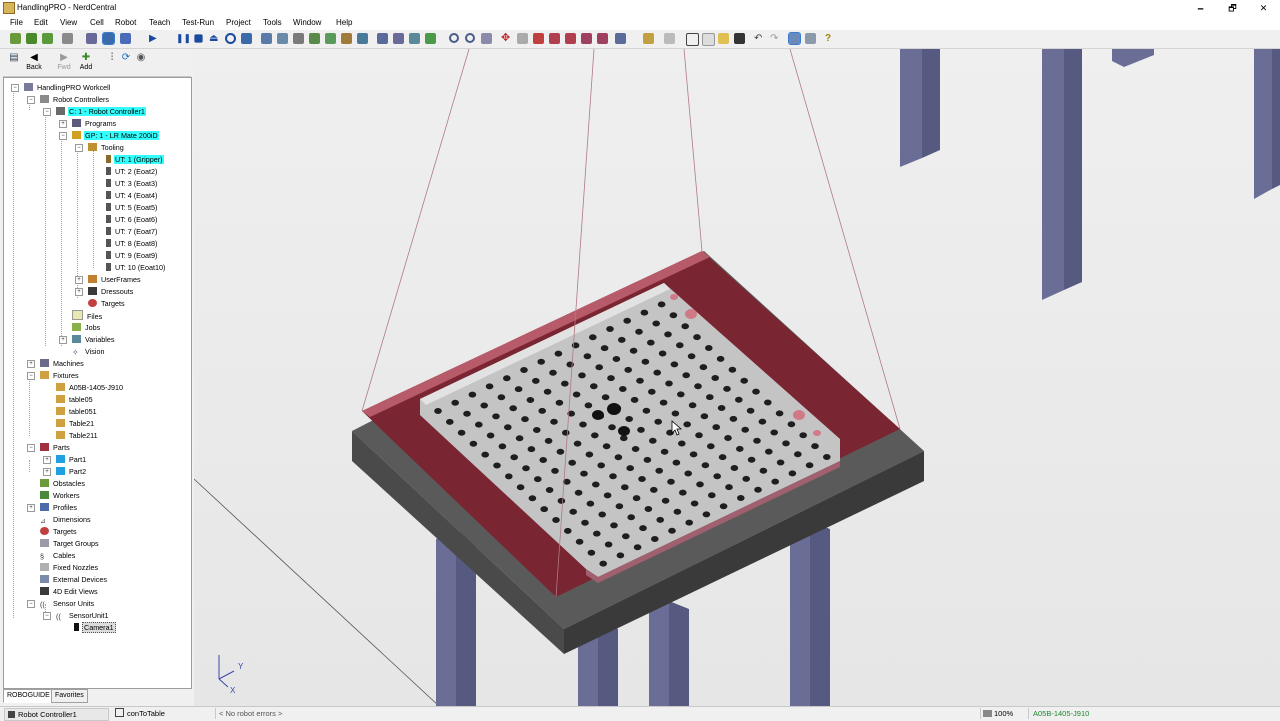  Describe the element at coordinates (86, 327) in the screenshot. I see `tree-jobs: Jobs` at that location.